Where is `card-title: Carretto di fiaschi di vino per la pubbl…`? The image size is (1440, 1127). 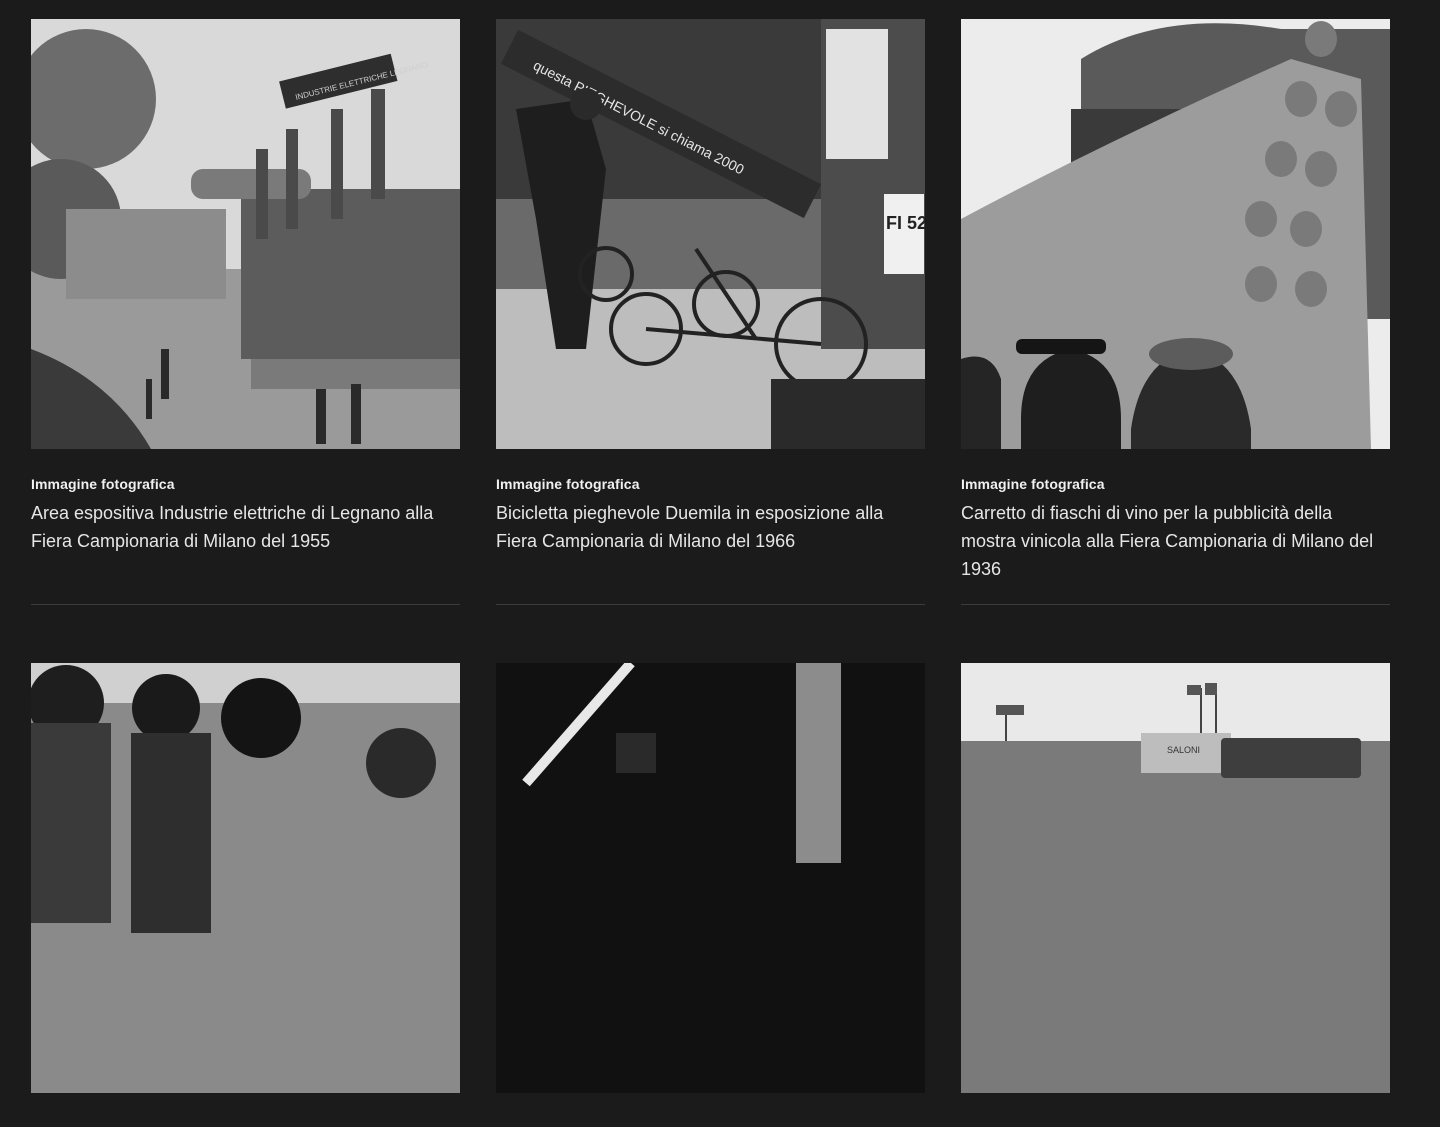
card-title: Carretto di fiaschi di vino per la pubbl… is located at coordinates (1167, 541).